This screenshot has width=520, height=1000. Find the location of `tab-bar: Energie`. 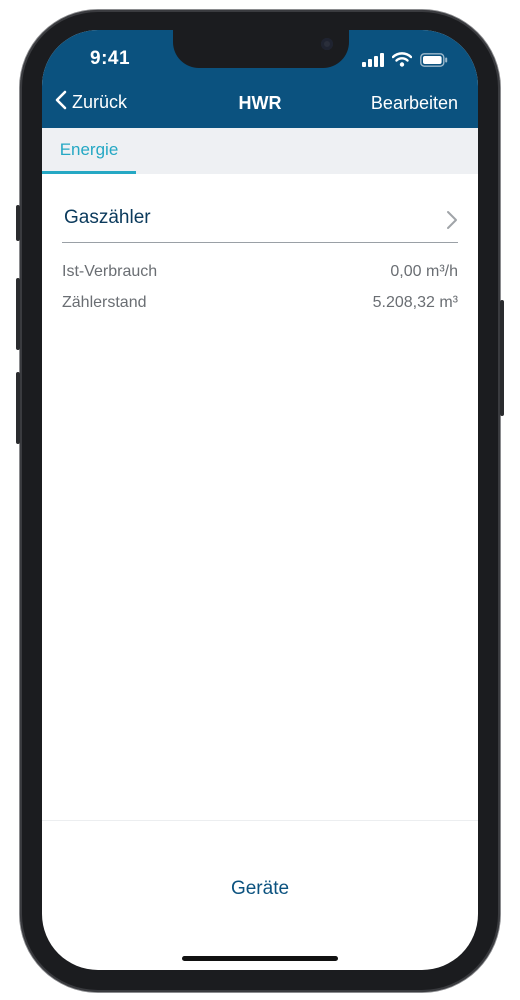

tab-bar: Energie is located at coordinates (260, 151).